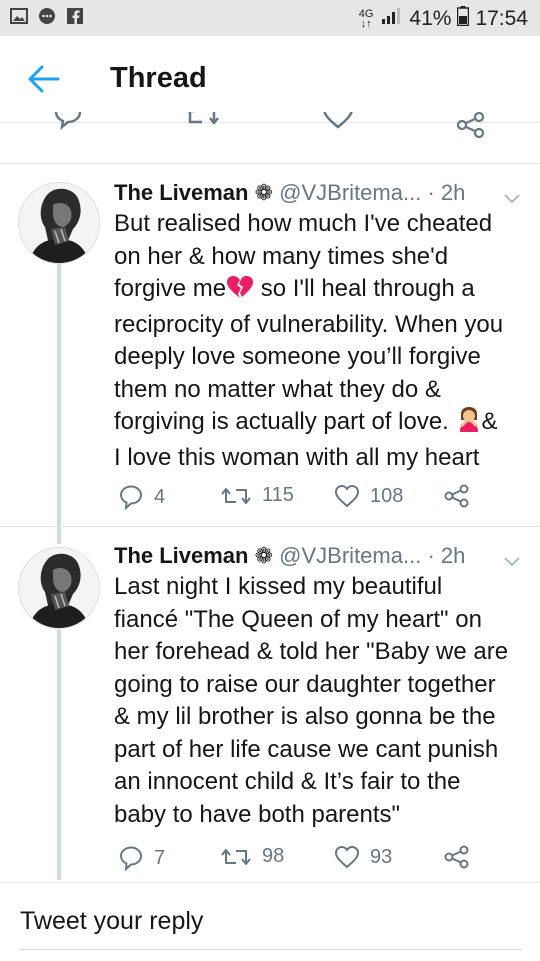 This screenshot has width=540, height=961. What do you see at coordinates (252, 856) in the screenshot?
I see `retweet-button: 98` at bounding box center [252, 856].